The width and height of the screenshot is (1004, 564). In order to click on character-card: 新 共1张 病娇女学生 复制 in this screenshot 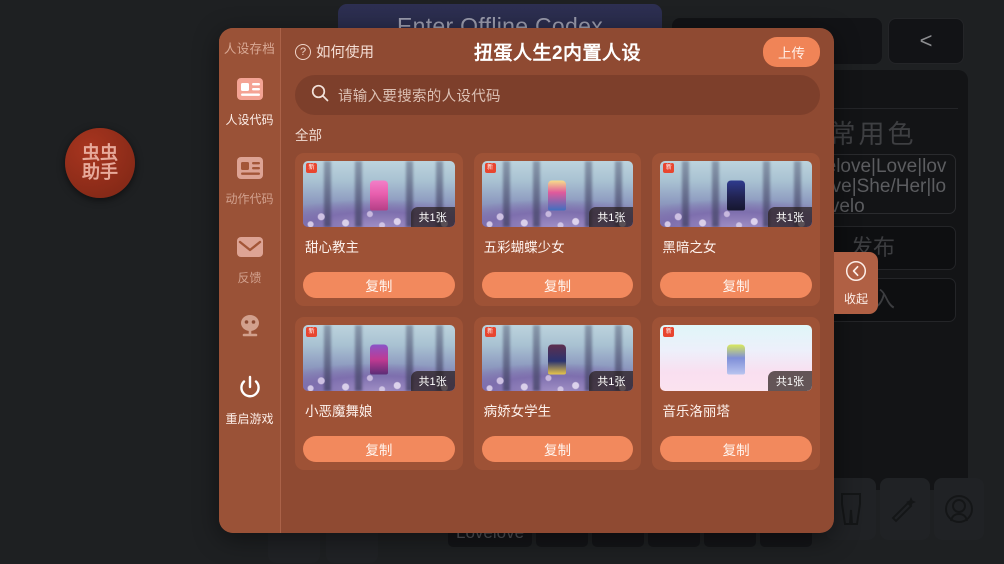, I will do `click(557, 393)`.